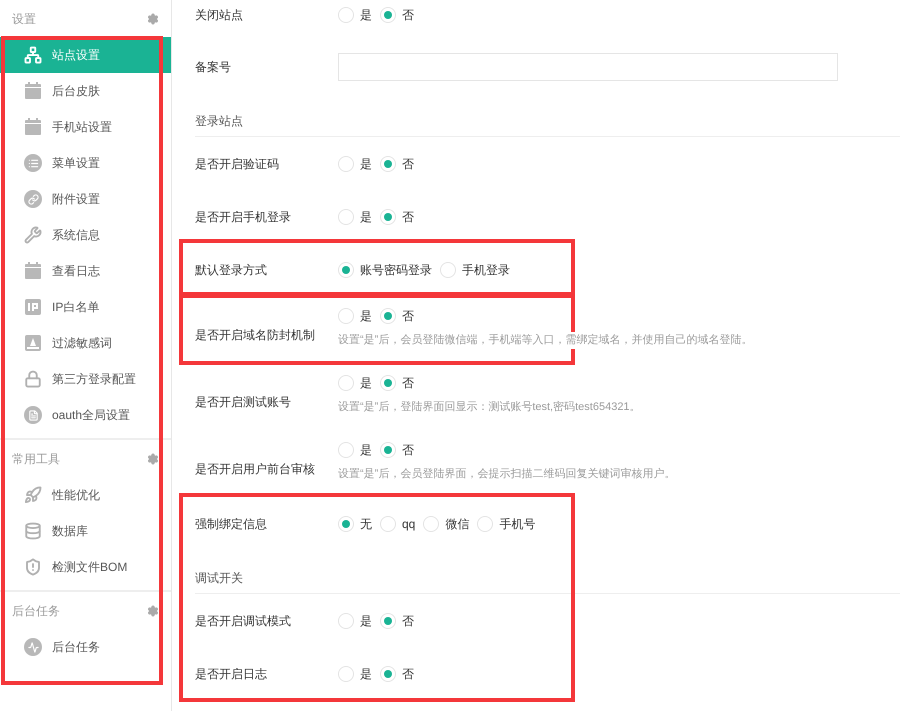 The height and width of the screenshot is (711, 900). What do you see at coordinates (36, 459) in the screenshot?
I see `group-title: 常用工具` at bounding box center [36, 459].